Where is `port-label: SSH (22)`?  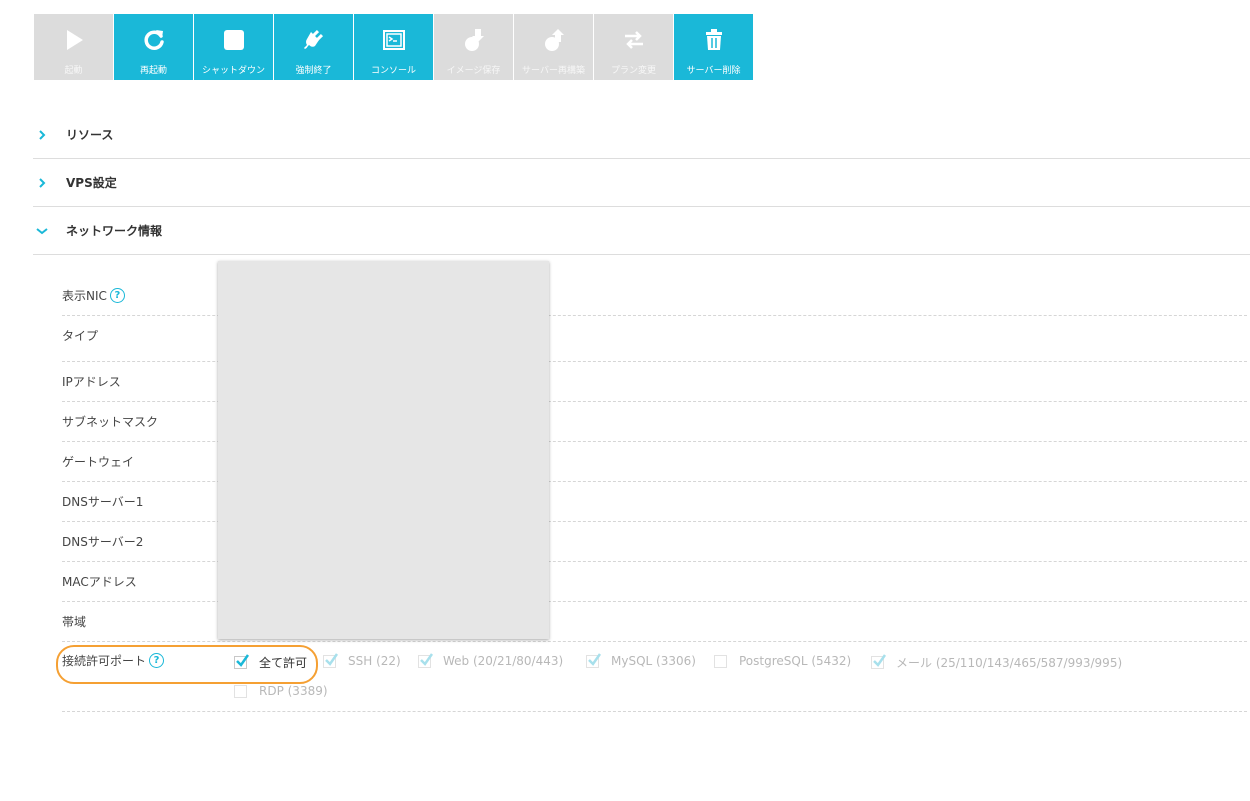 port-label: SSH (22) is located at coordinates (374, 661).